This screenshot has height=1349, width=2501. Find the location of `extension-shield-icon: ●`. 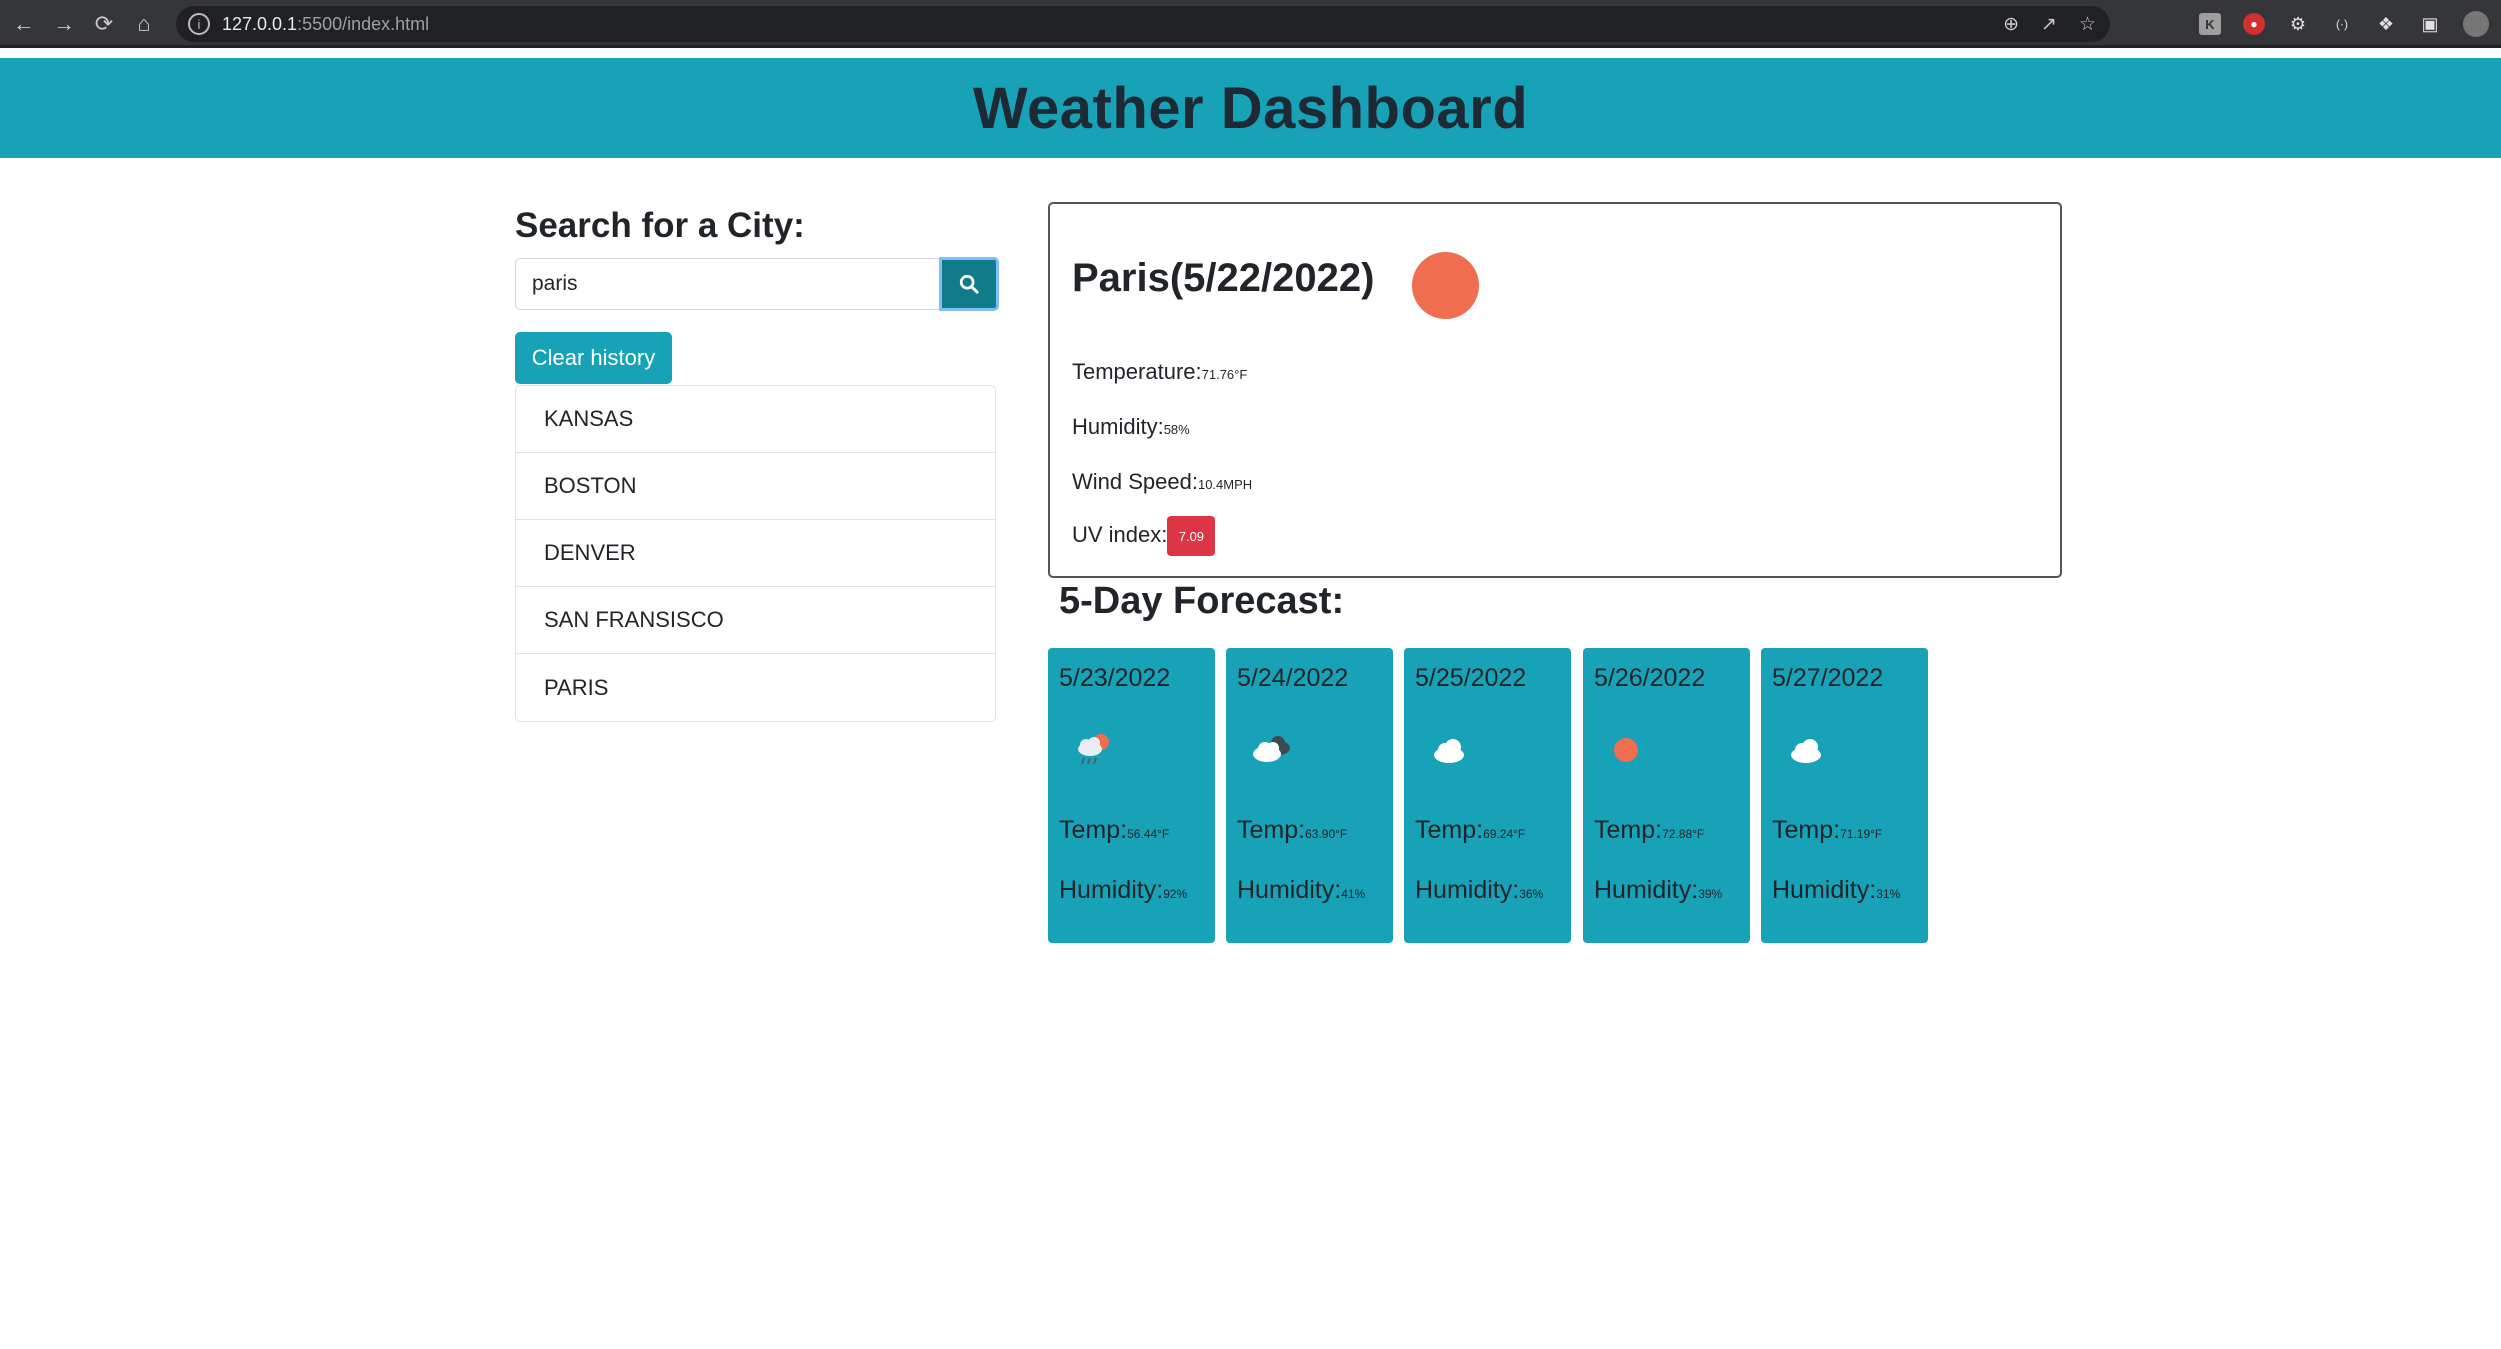

extension-shield-icon: ● is located at coordinates (2254, 24).